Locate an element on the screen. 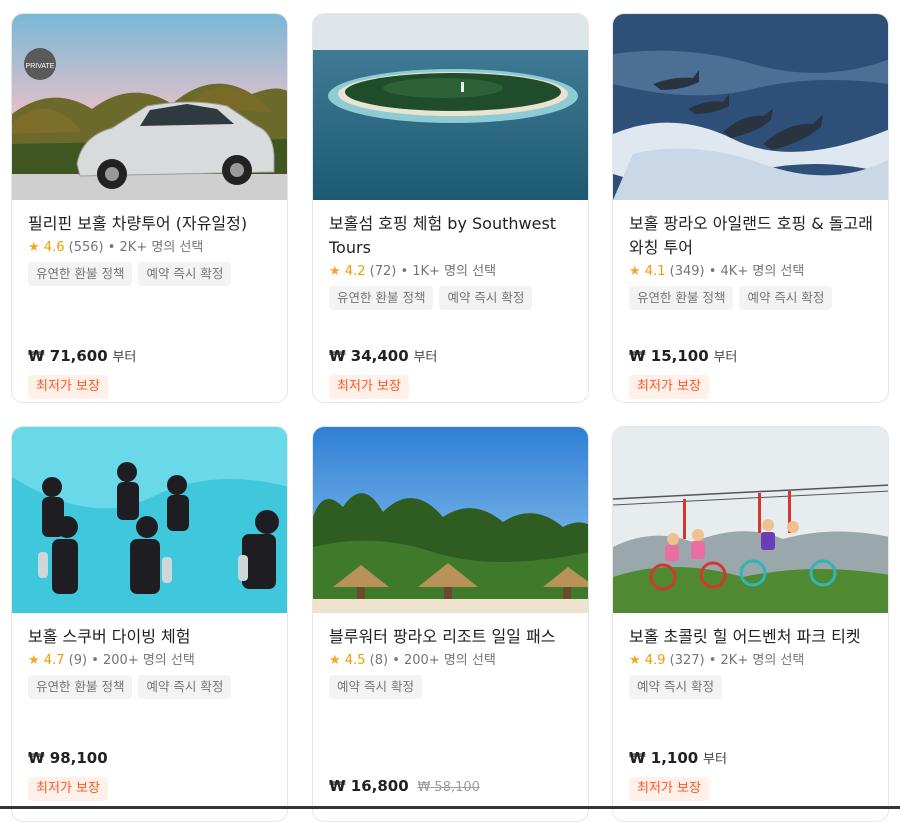 The image size is (900, 822). rating-score: 4.2 is located at coordinates (355, 271).